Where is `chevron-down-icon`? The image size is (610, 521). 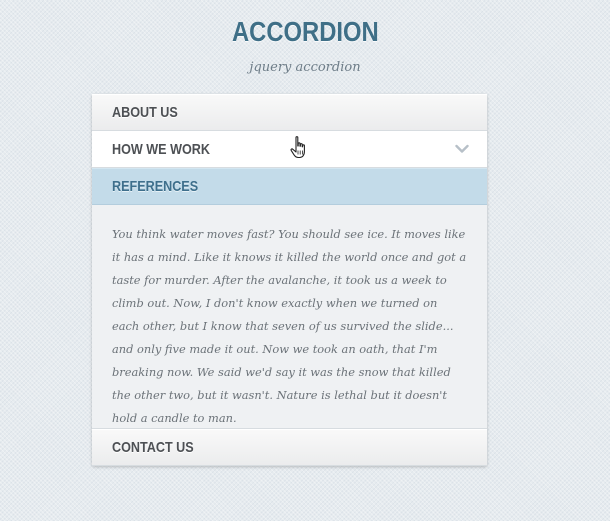
chevron-down-icon is located at coordinates (462, 148).